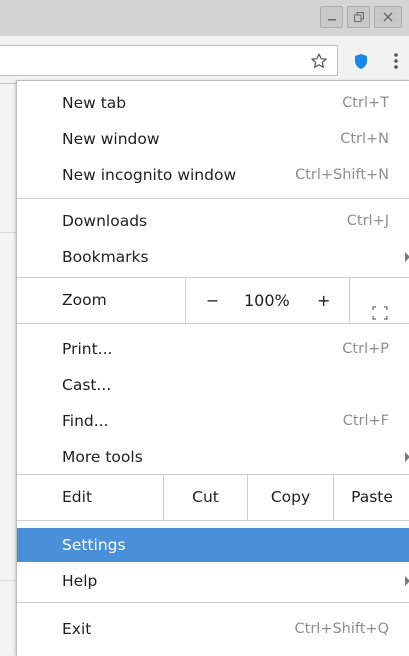  I want to click on copy-button: Copy, so click(290, 497).